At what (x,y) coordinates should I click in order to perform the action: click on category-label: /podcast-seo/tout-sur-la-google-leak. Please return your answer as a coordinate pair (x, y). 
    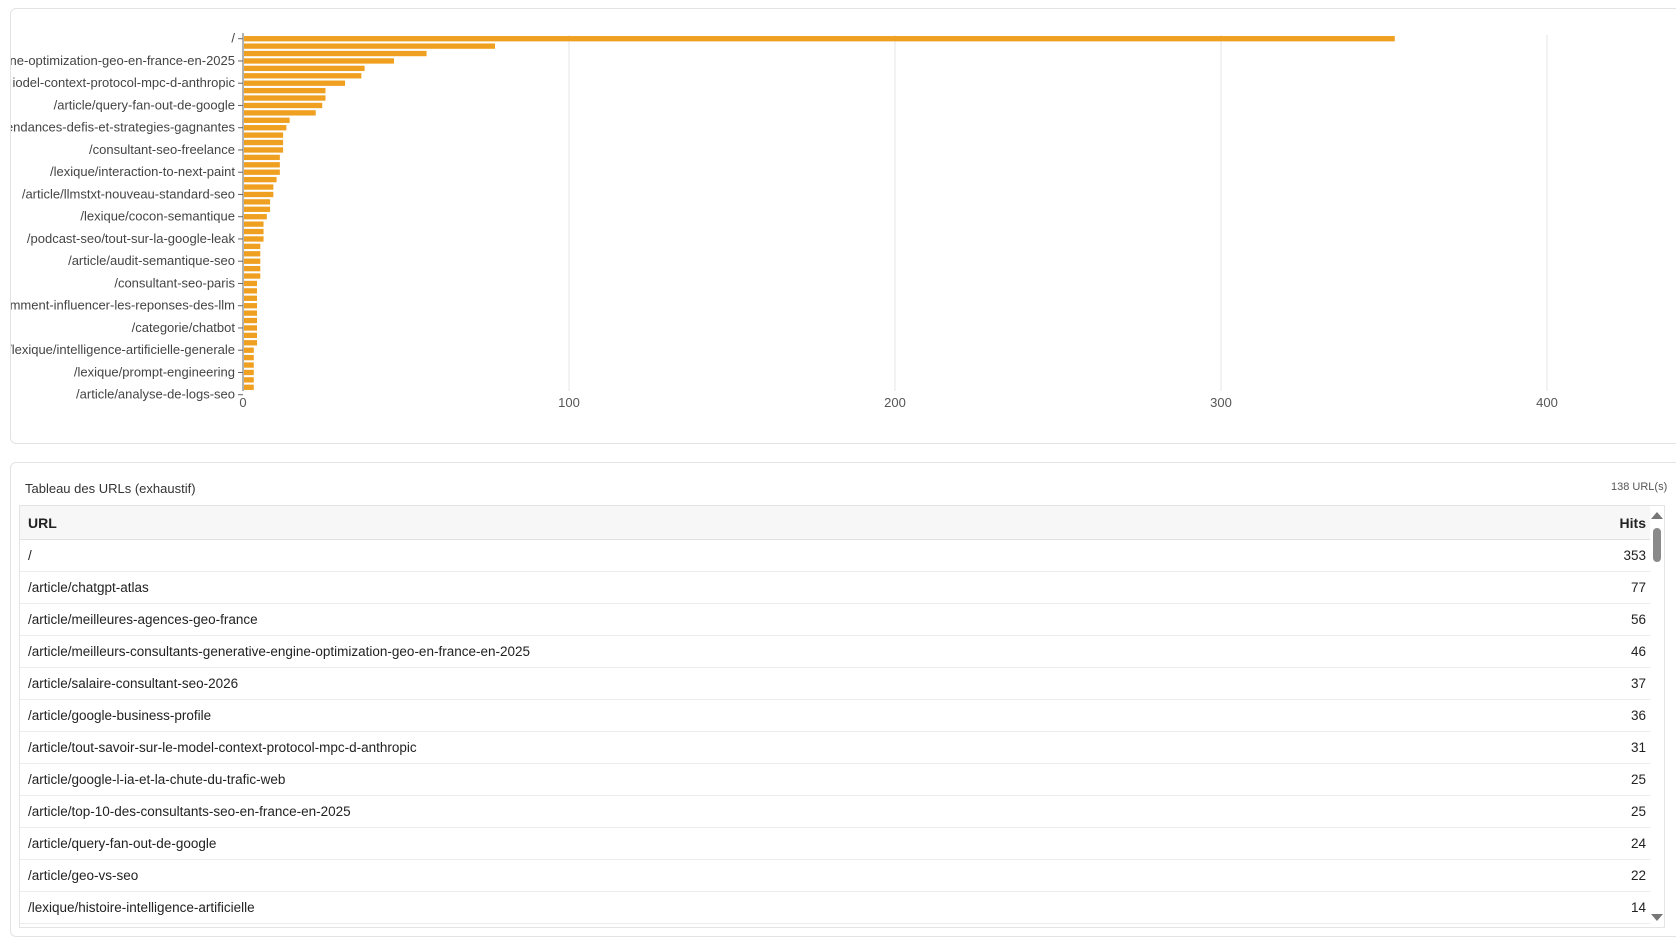
    Looking at the image, I should click on (131, 238).